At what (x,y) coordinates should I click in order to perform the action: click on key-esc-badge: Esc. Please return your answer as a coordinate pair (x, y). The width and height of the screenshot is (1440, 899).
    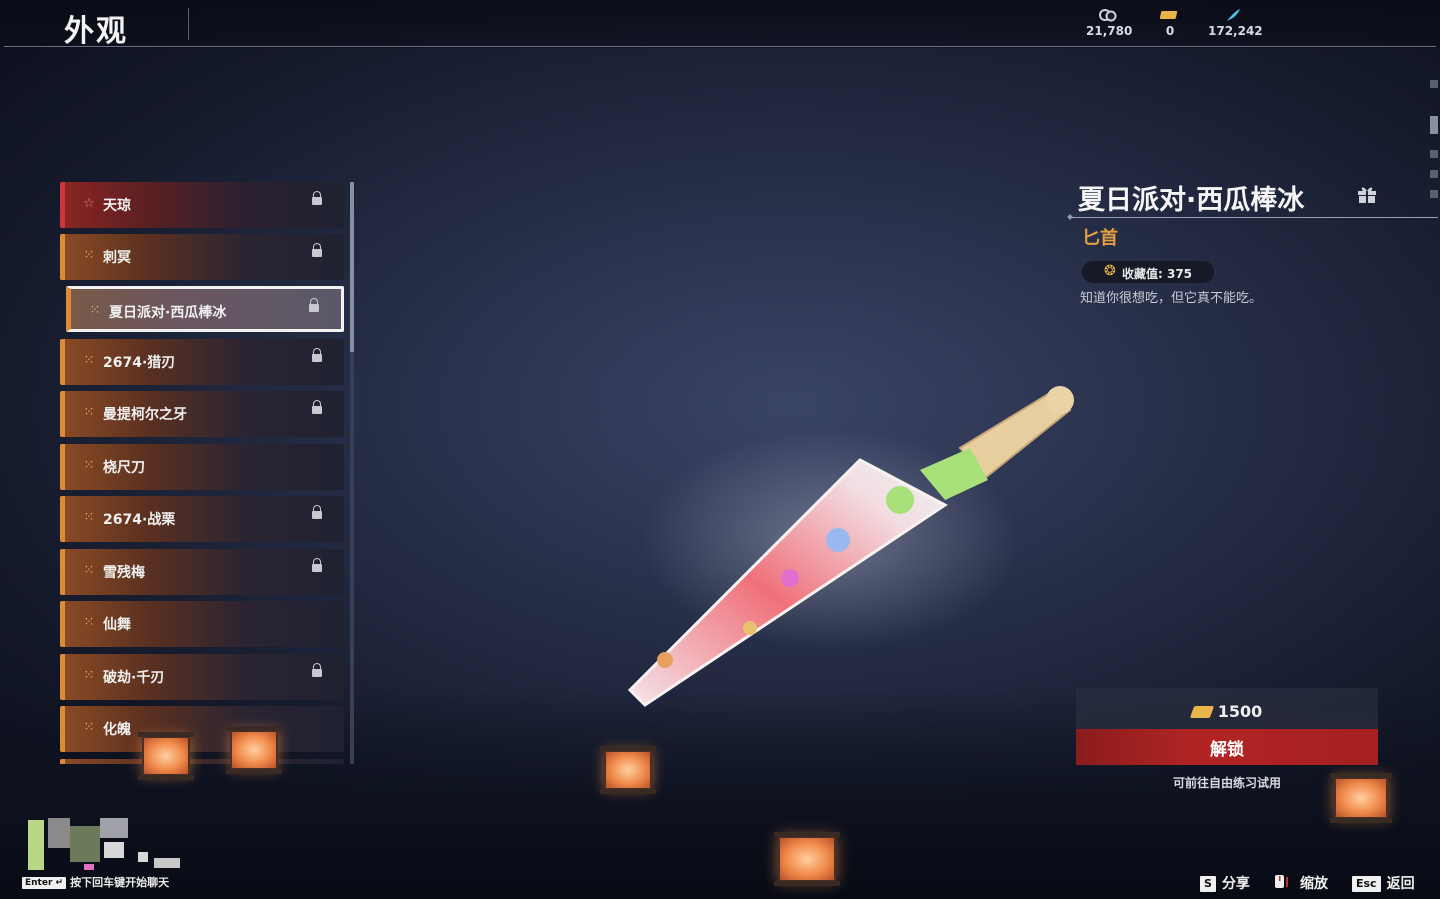
    Looking at the image, I should click on (1366, 884).